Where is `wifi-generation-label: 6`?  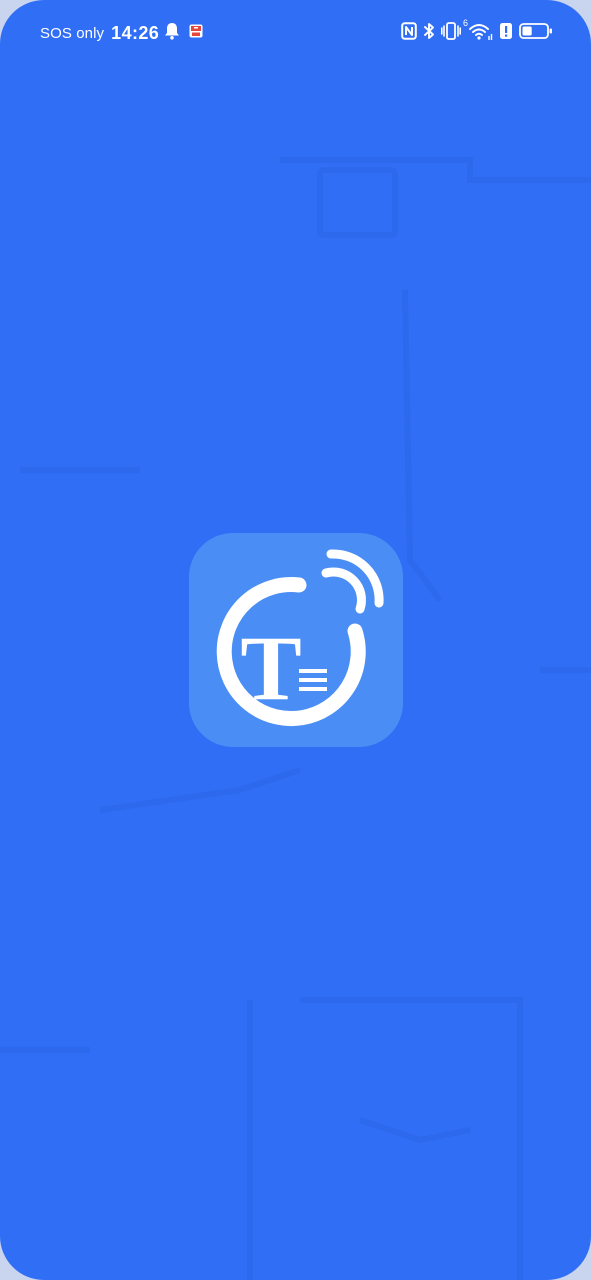
wifi-generation-label: 6 is located at coordinates (466, 22).